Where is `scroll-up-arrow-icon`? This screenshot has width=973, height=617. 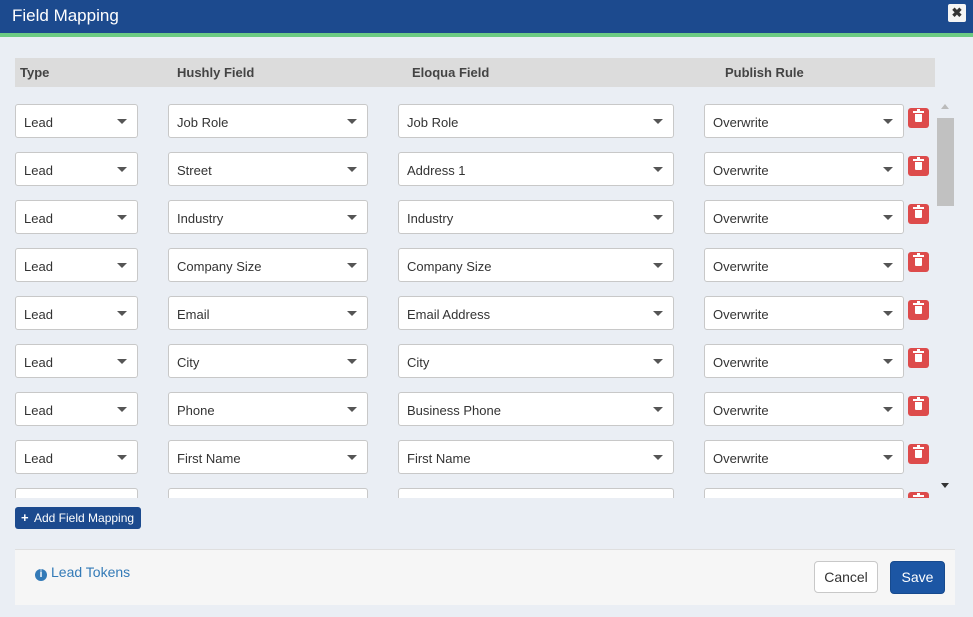
scroll-up-arrow-icon is located at coordinates (945, 106).